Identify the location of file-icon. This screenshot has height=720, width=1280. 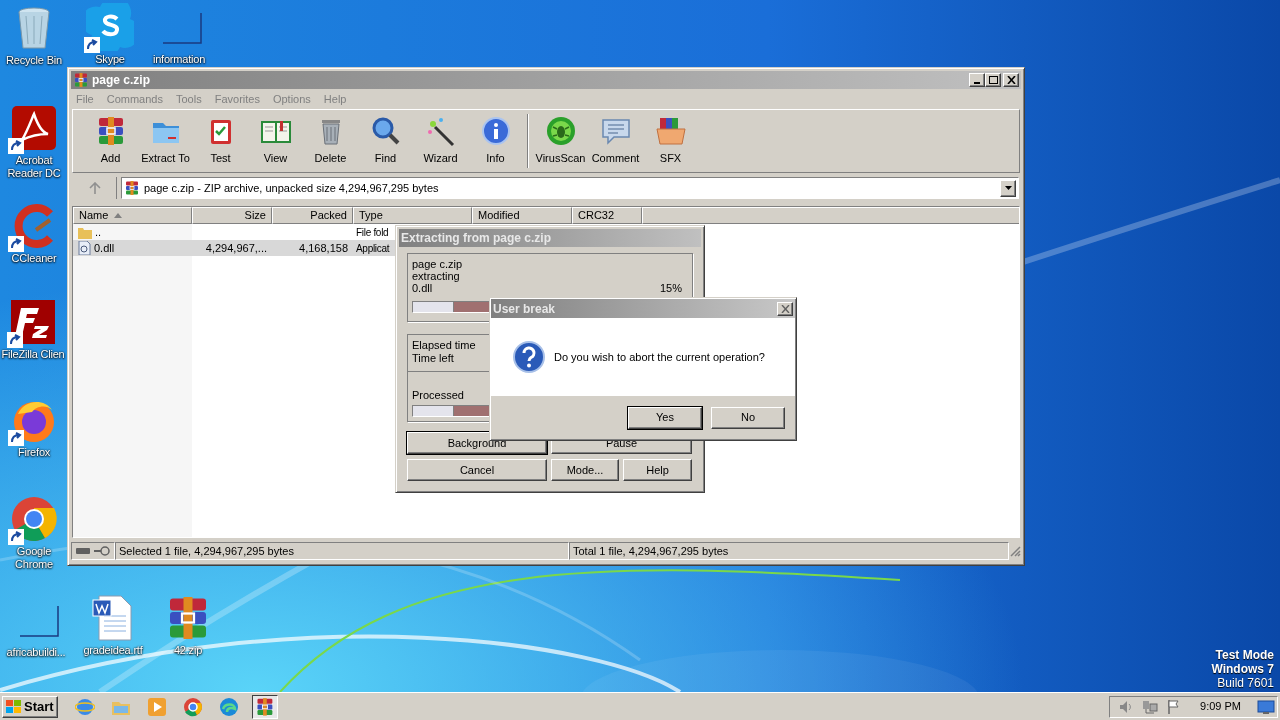
(84, 248).